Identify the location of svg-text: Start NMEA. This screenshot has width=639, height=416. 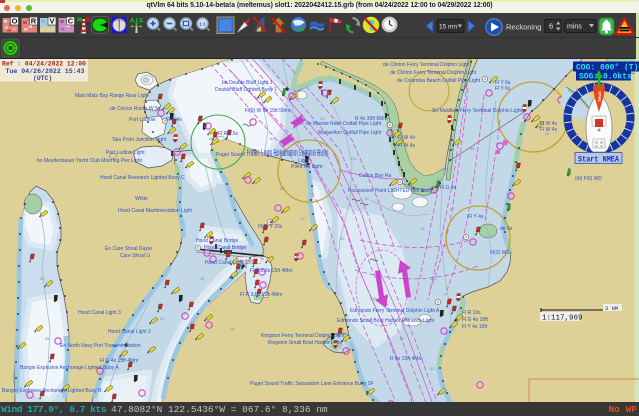
(599, 160).